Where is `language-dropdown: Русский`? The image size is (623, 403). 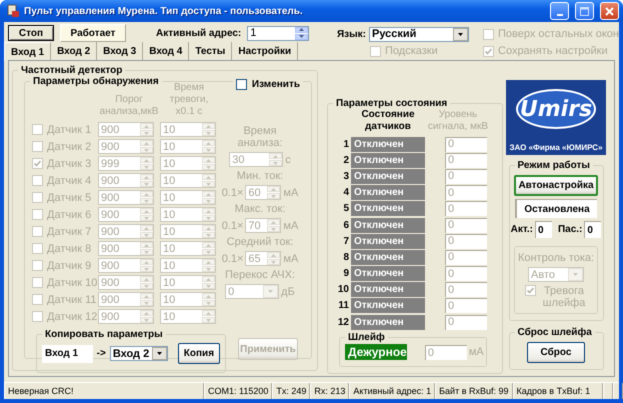
language-dropdown: Русский is located at coordinates (419, 34).